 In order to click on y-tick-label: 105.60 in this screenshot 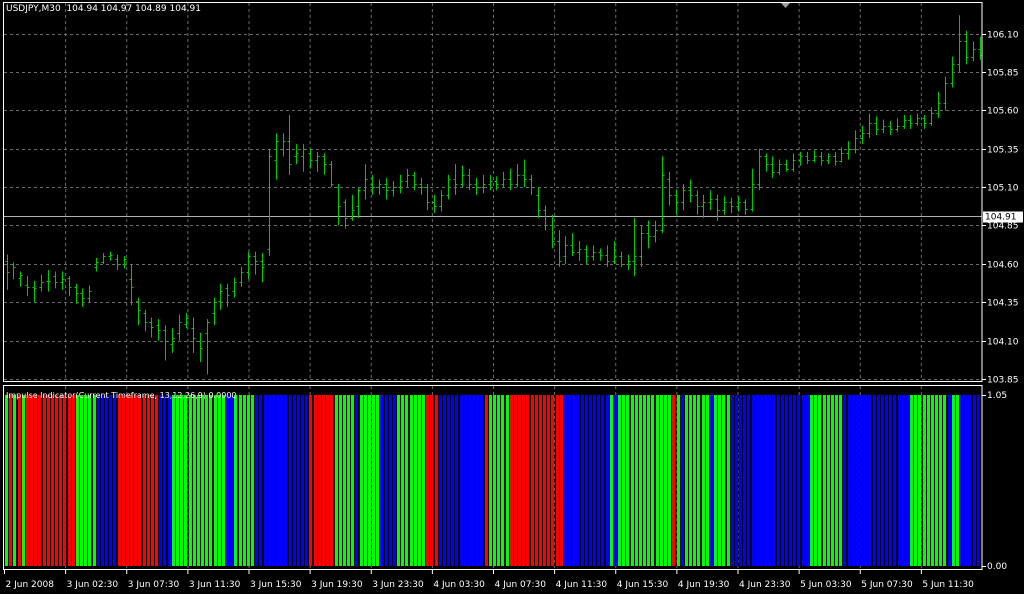, I will do `click(1003, 112)`.